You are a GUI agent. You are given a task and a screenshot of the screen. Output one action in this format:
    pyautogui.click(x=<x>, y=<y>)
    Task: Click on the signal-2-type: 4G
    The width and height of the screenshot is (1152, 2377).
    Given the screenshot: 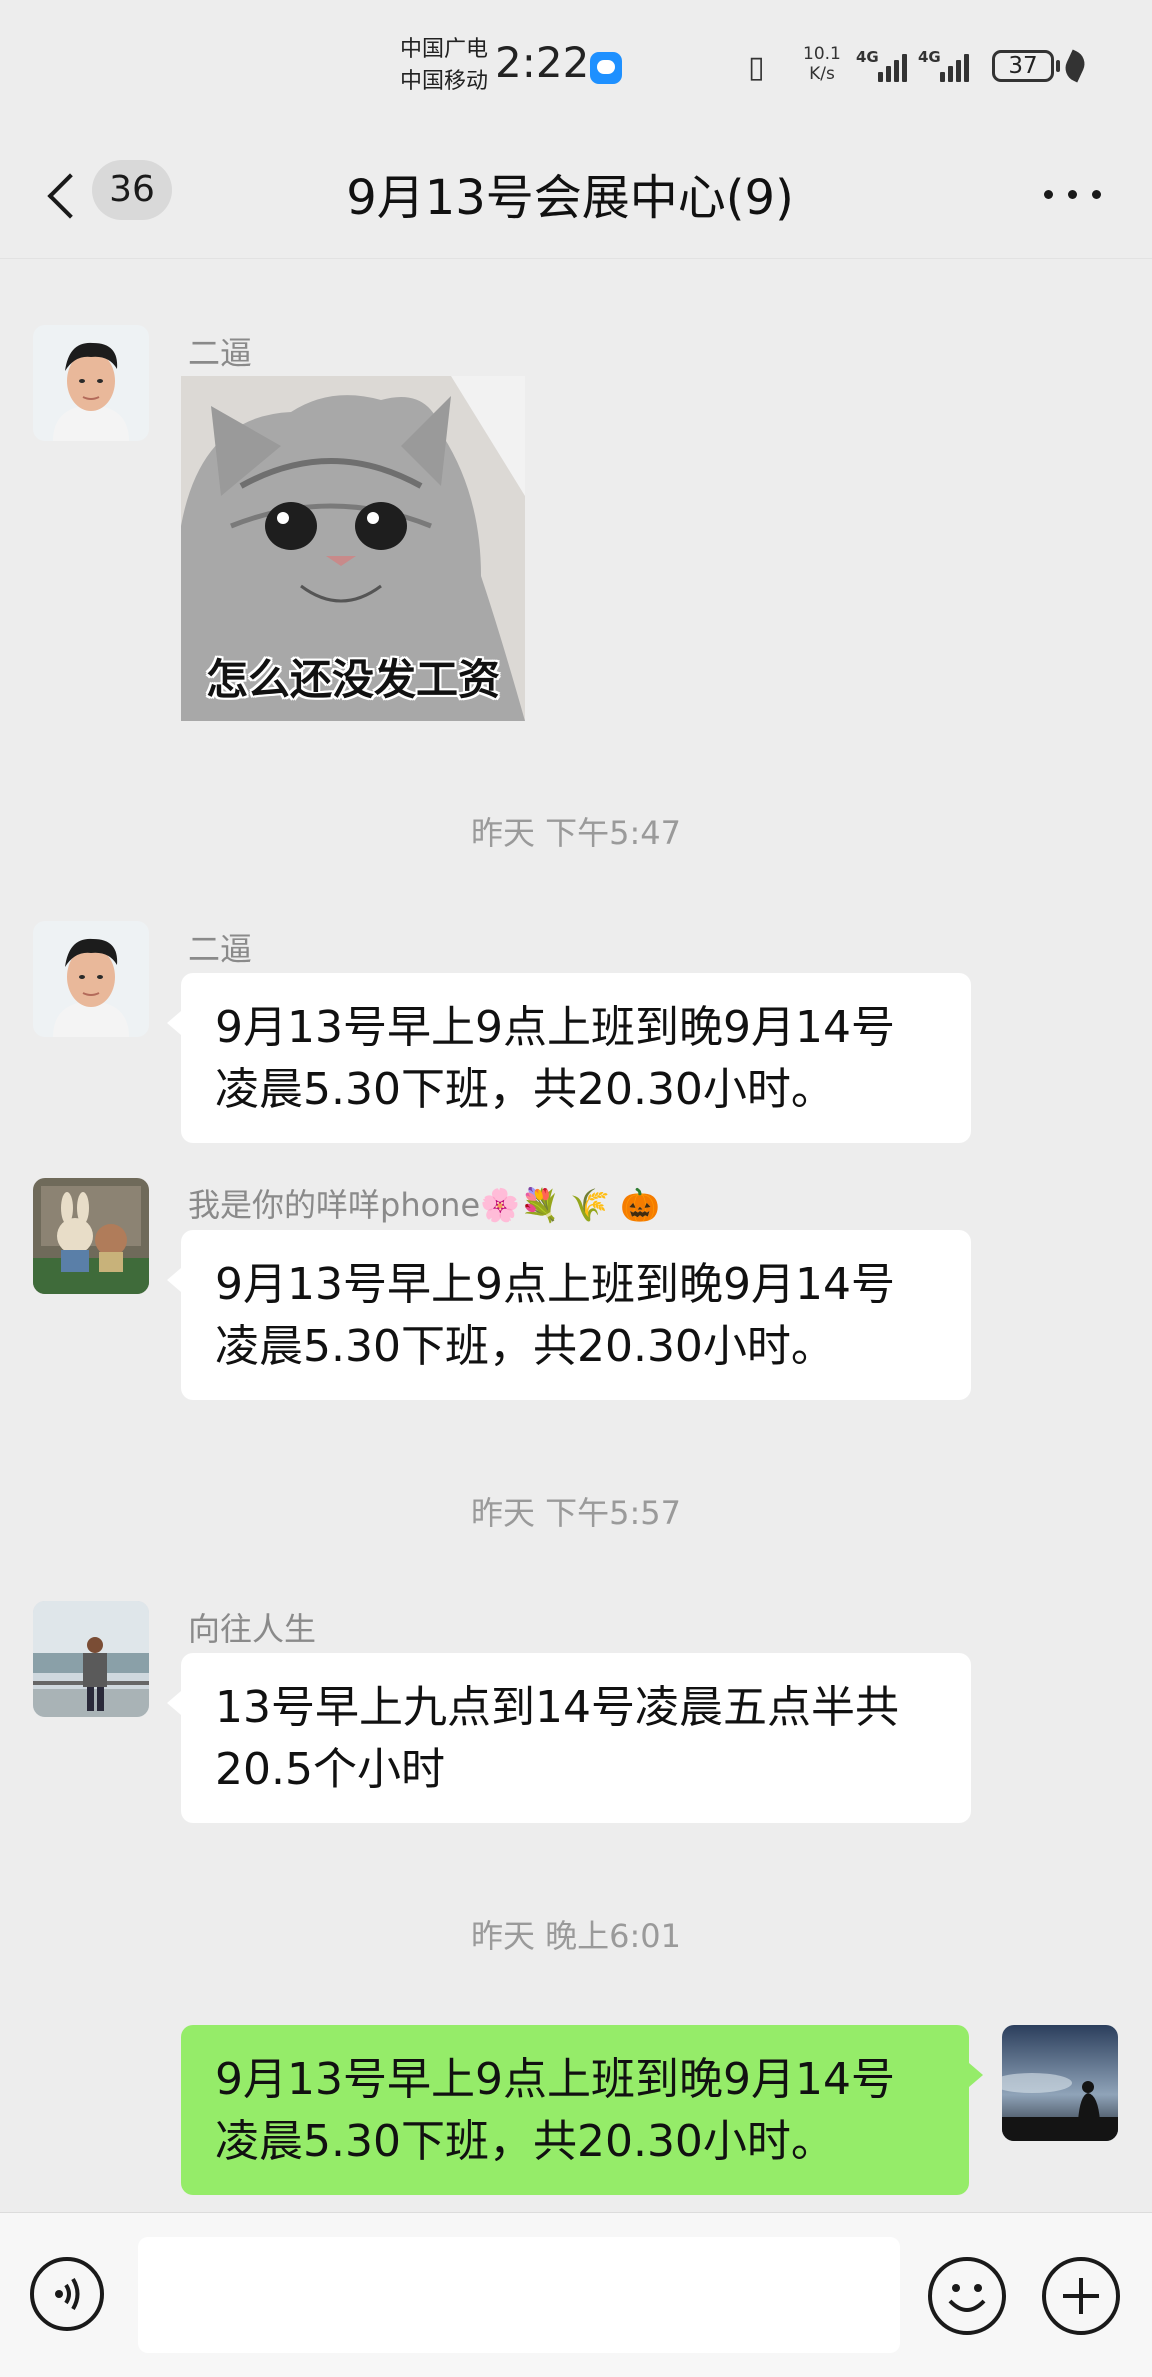 What is the action you would take?
    pyautogui.click(x=929, y=57)
    